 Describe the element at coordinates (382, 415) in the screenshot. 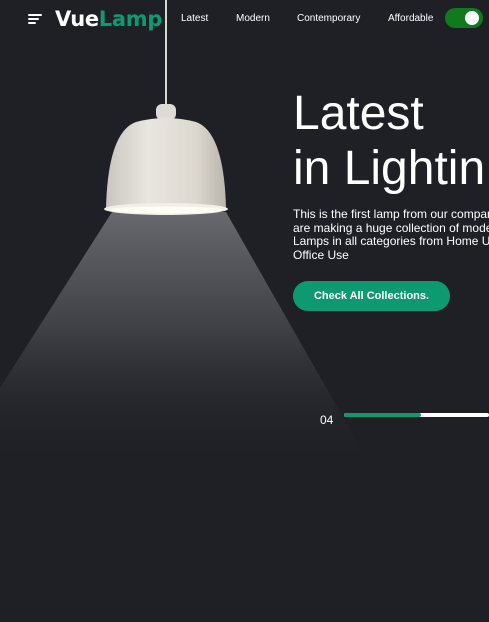

I see `slider-progress-fill` at that location.